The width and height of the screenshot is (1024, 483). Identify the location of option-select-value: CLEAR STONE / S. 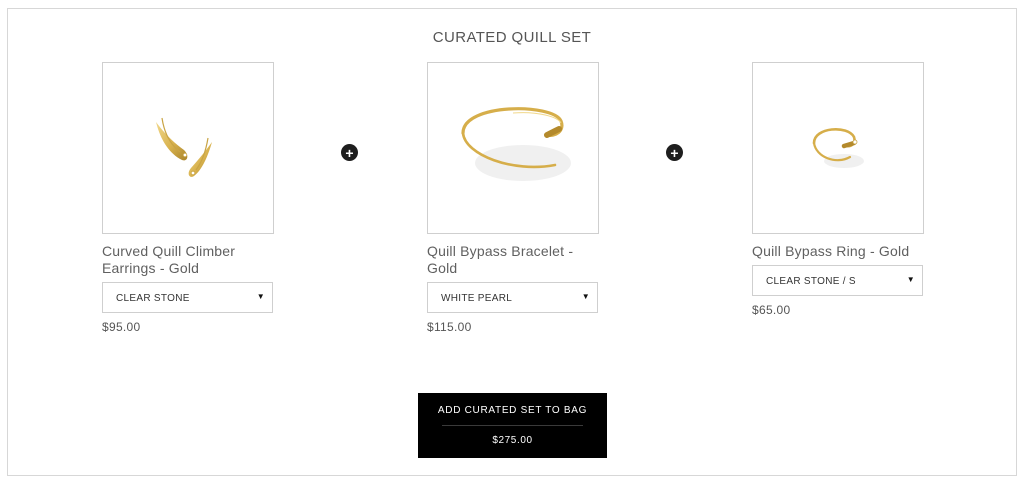
(811, 281).